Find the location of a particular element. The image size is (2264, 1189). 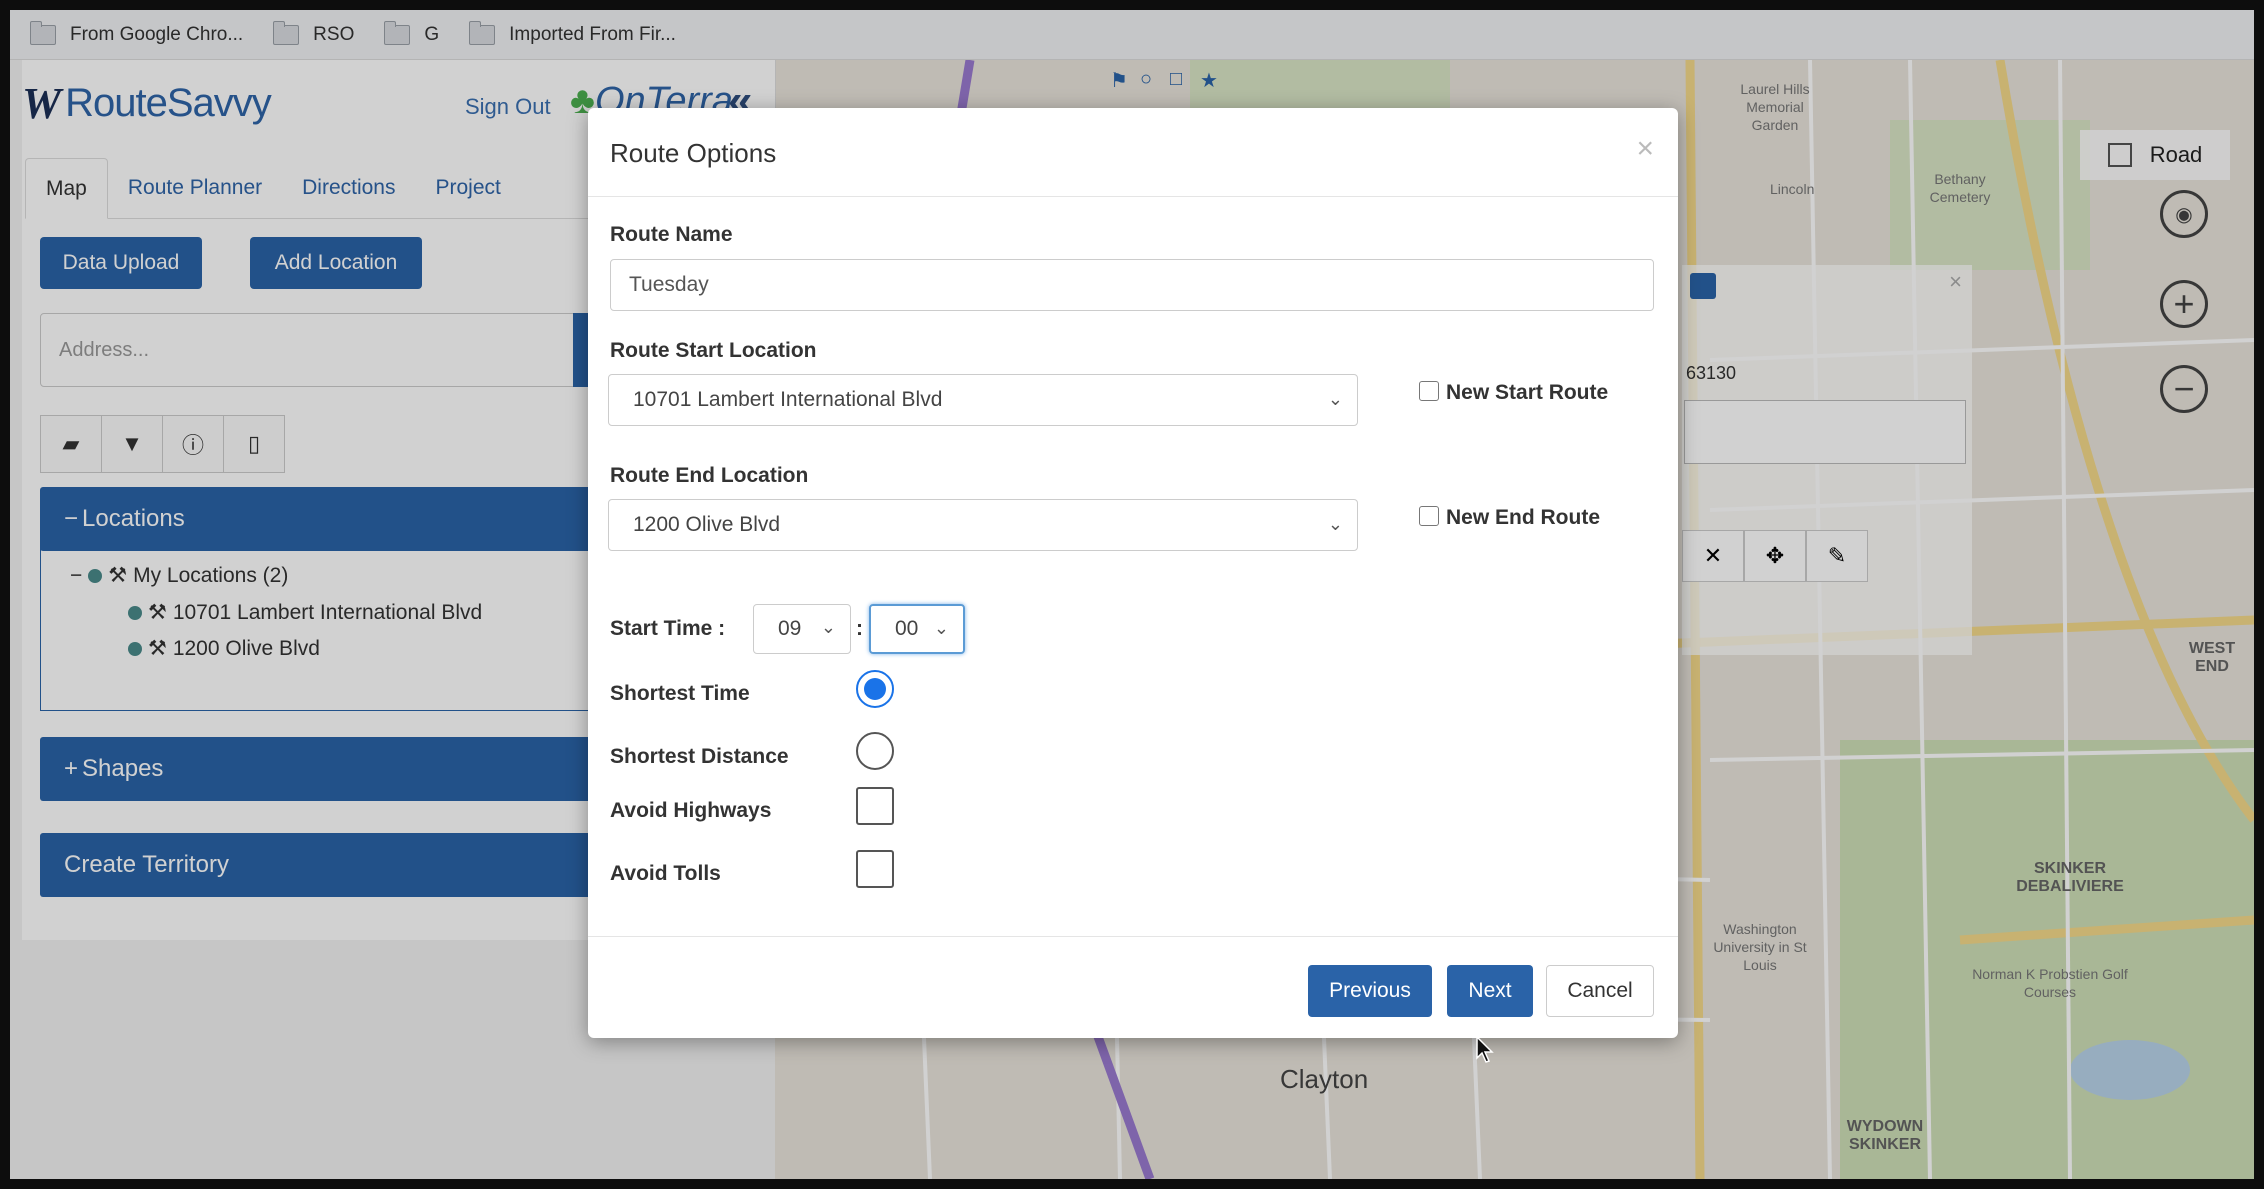

shortest-time-label: Shortest Time is located at coordinates (680, 693).